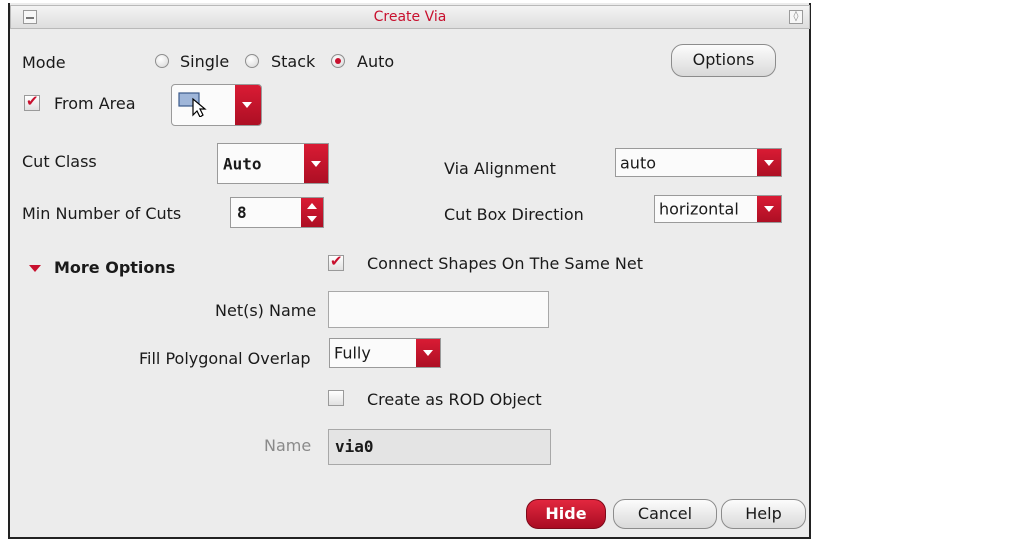 Image resolution: width=1013 pixels, height=543 pixels. Describe the element at coordinates (698, 162) in the screenshot. I see `via-alignment-select: auto` at that location.